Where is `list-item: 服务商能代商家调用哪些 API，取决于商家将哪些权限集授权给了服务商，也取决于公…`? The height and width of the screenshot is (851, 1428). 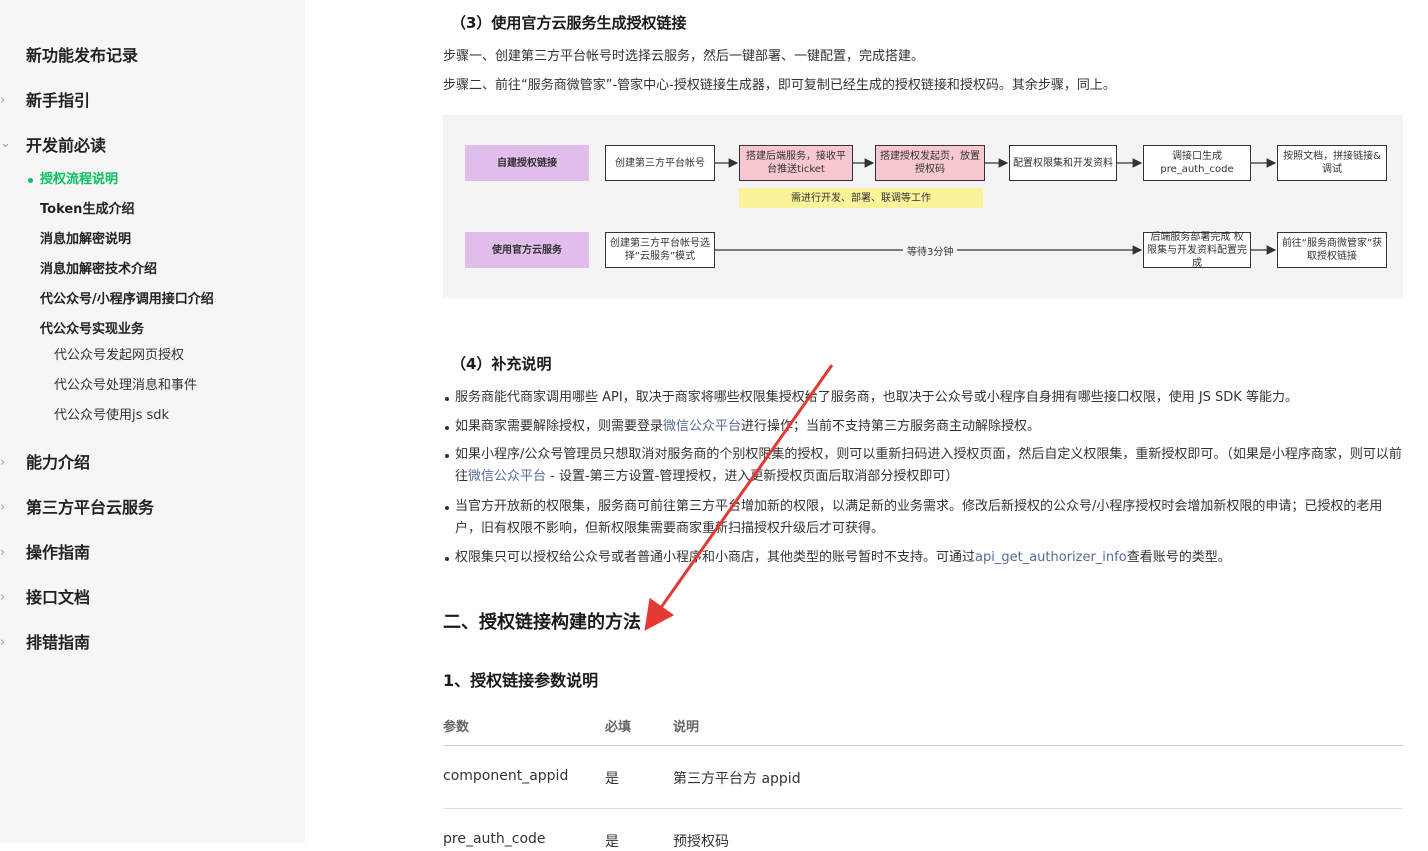
list-item: 服务商能代商家调用哪些 API，取决于商家将哪些权限集授权给了服务商，也取决于公… is located at coordinates (924, 398).